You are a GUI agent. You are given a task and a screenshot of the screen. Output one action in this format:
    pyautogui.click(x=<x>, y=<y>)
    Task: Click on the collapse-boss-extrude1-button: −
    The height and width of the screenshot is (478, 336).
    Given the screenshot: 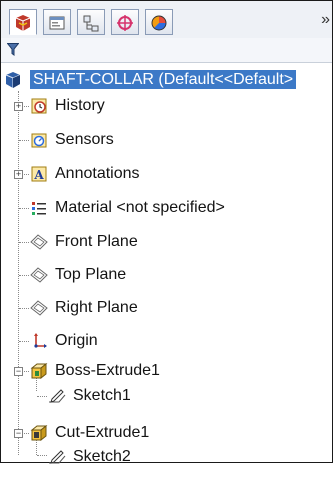 What is the action you would take?
    pyautogui.click(x=18, y=371)
    